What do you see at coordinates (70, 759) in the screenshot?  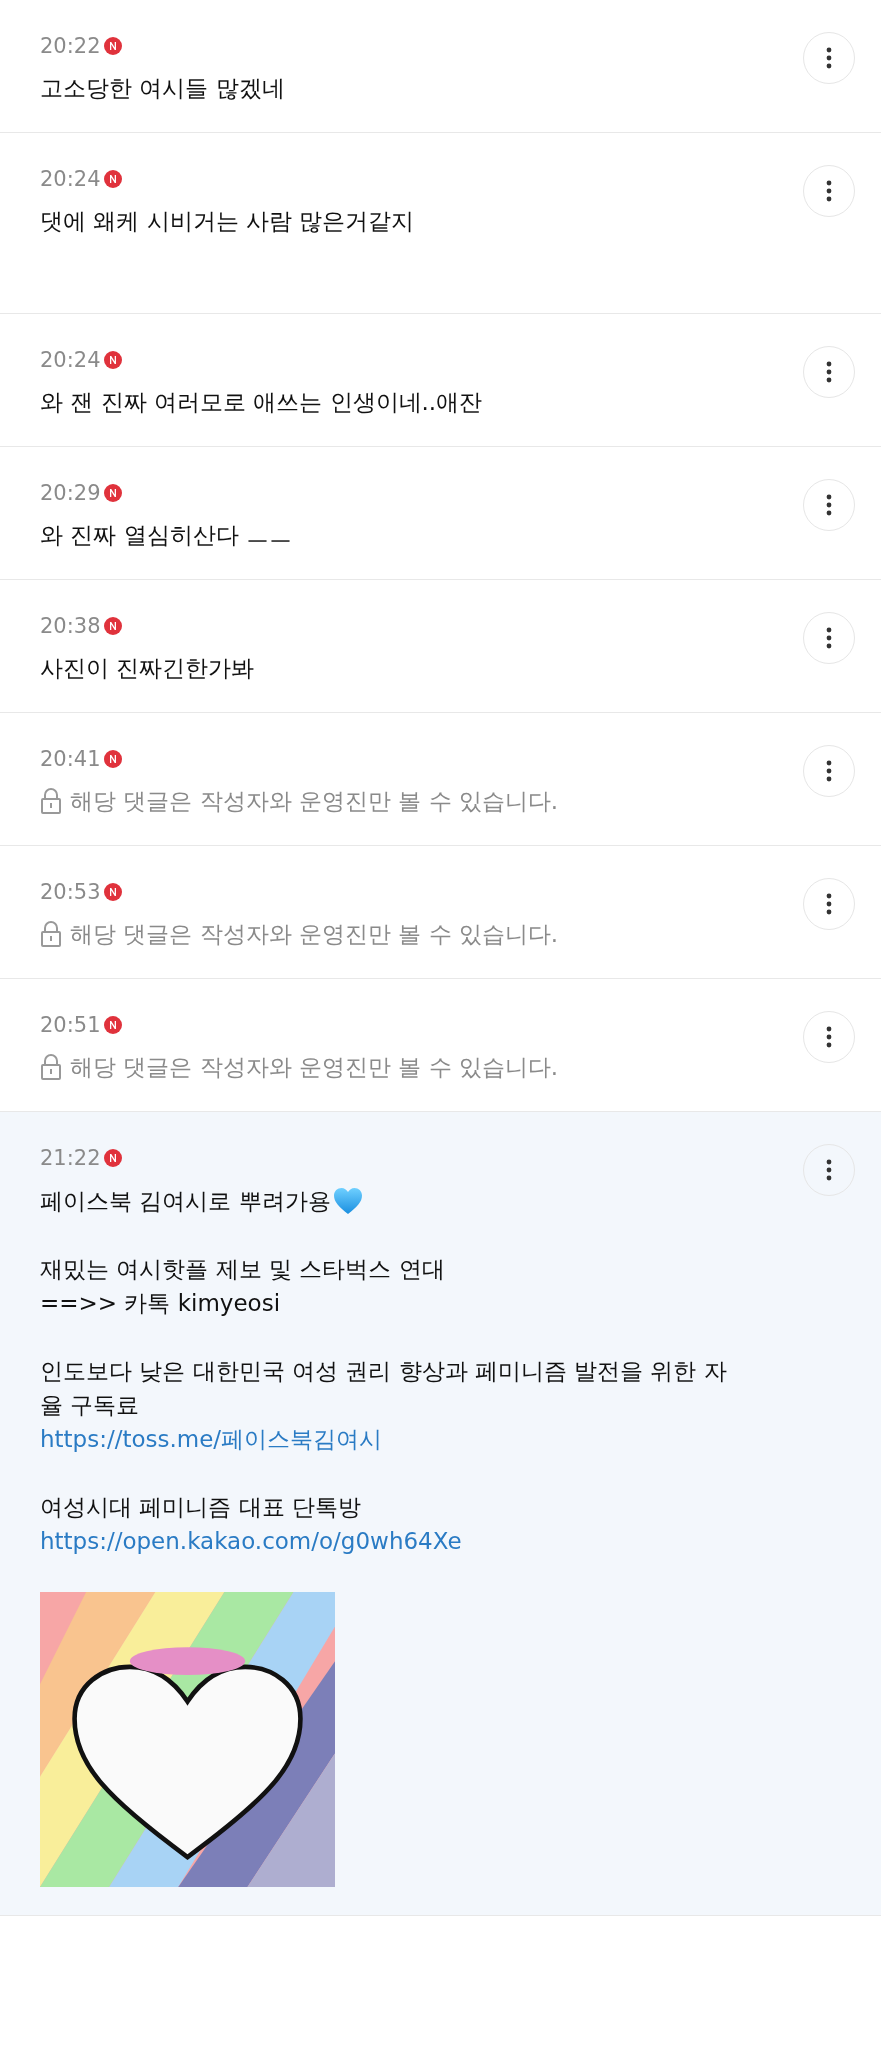 I see `comment-time: 20:41` at bounding box center [70, 759].